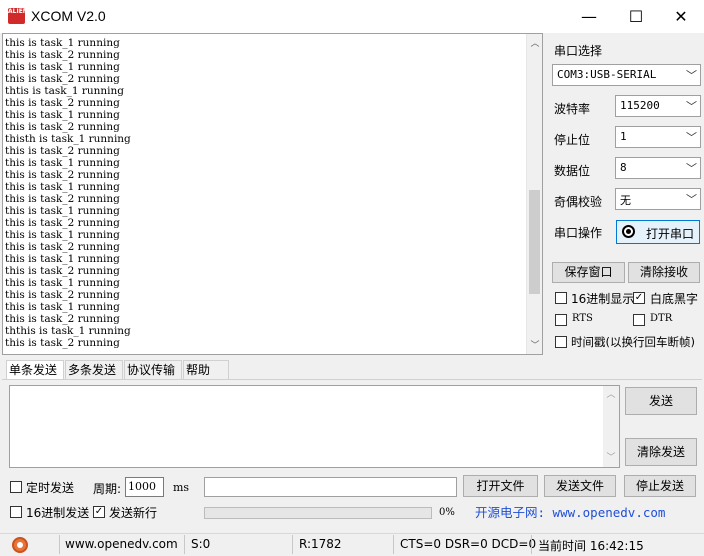 The height and width of the screenshot is (556, 704). I want to click on receive-line: thtis is task_1 running, so click(65, 91).